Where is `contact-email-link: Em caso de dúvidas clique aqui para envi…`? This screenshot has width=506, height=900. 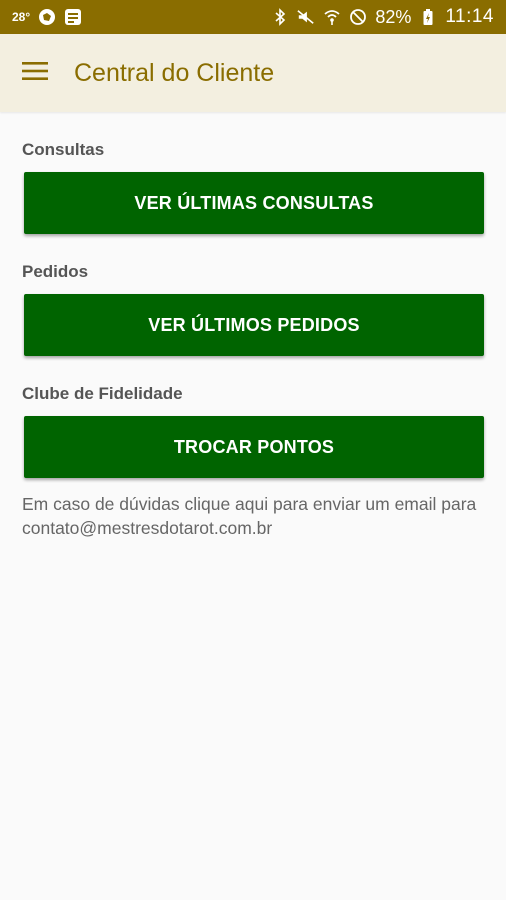
contact-email-link: Em caso de dúvidas clique aqui para envi… is located at coordinates (255, 516).